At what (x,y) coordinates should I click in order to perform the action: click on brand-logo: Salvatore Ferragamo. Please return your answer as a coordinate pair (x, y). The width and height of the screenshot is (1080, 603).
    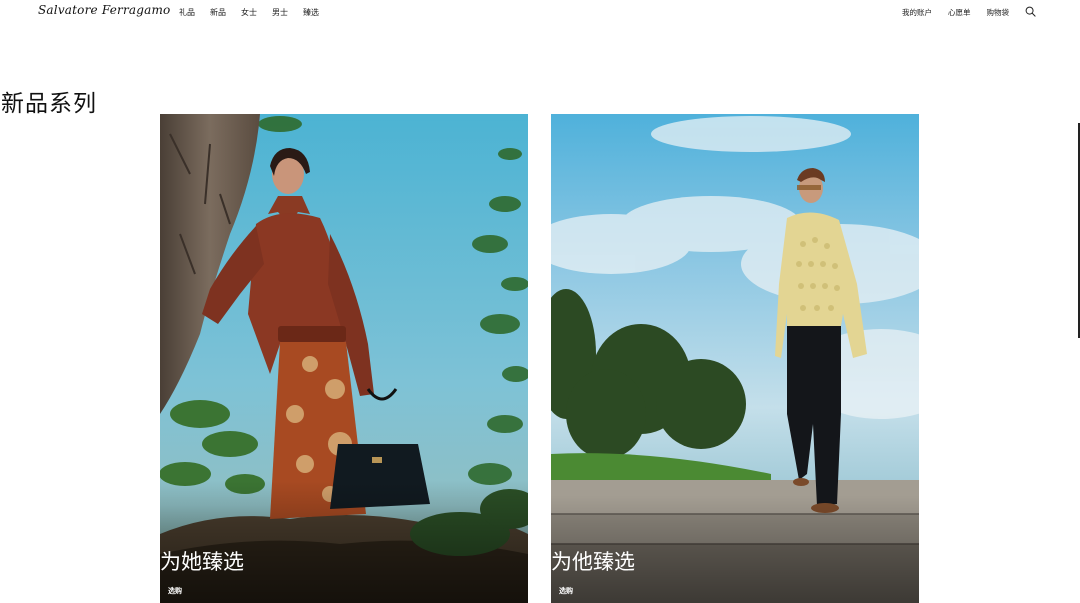
    Looking at the image, I should click on (104, 10).